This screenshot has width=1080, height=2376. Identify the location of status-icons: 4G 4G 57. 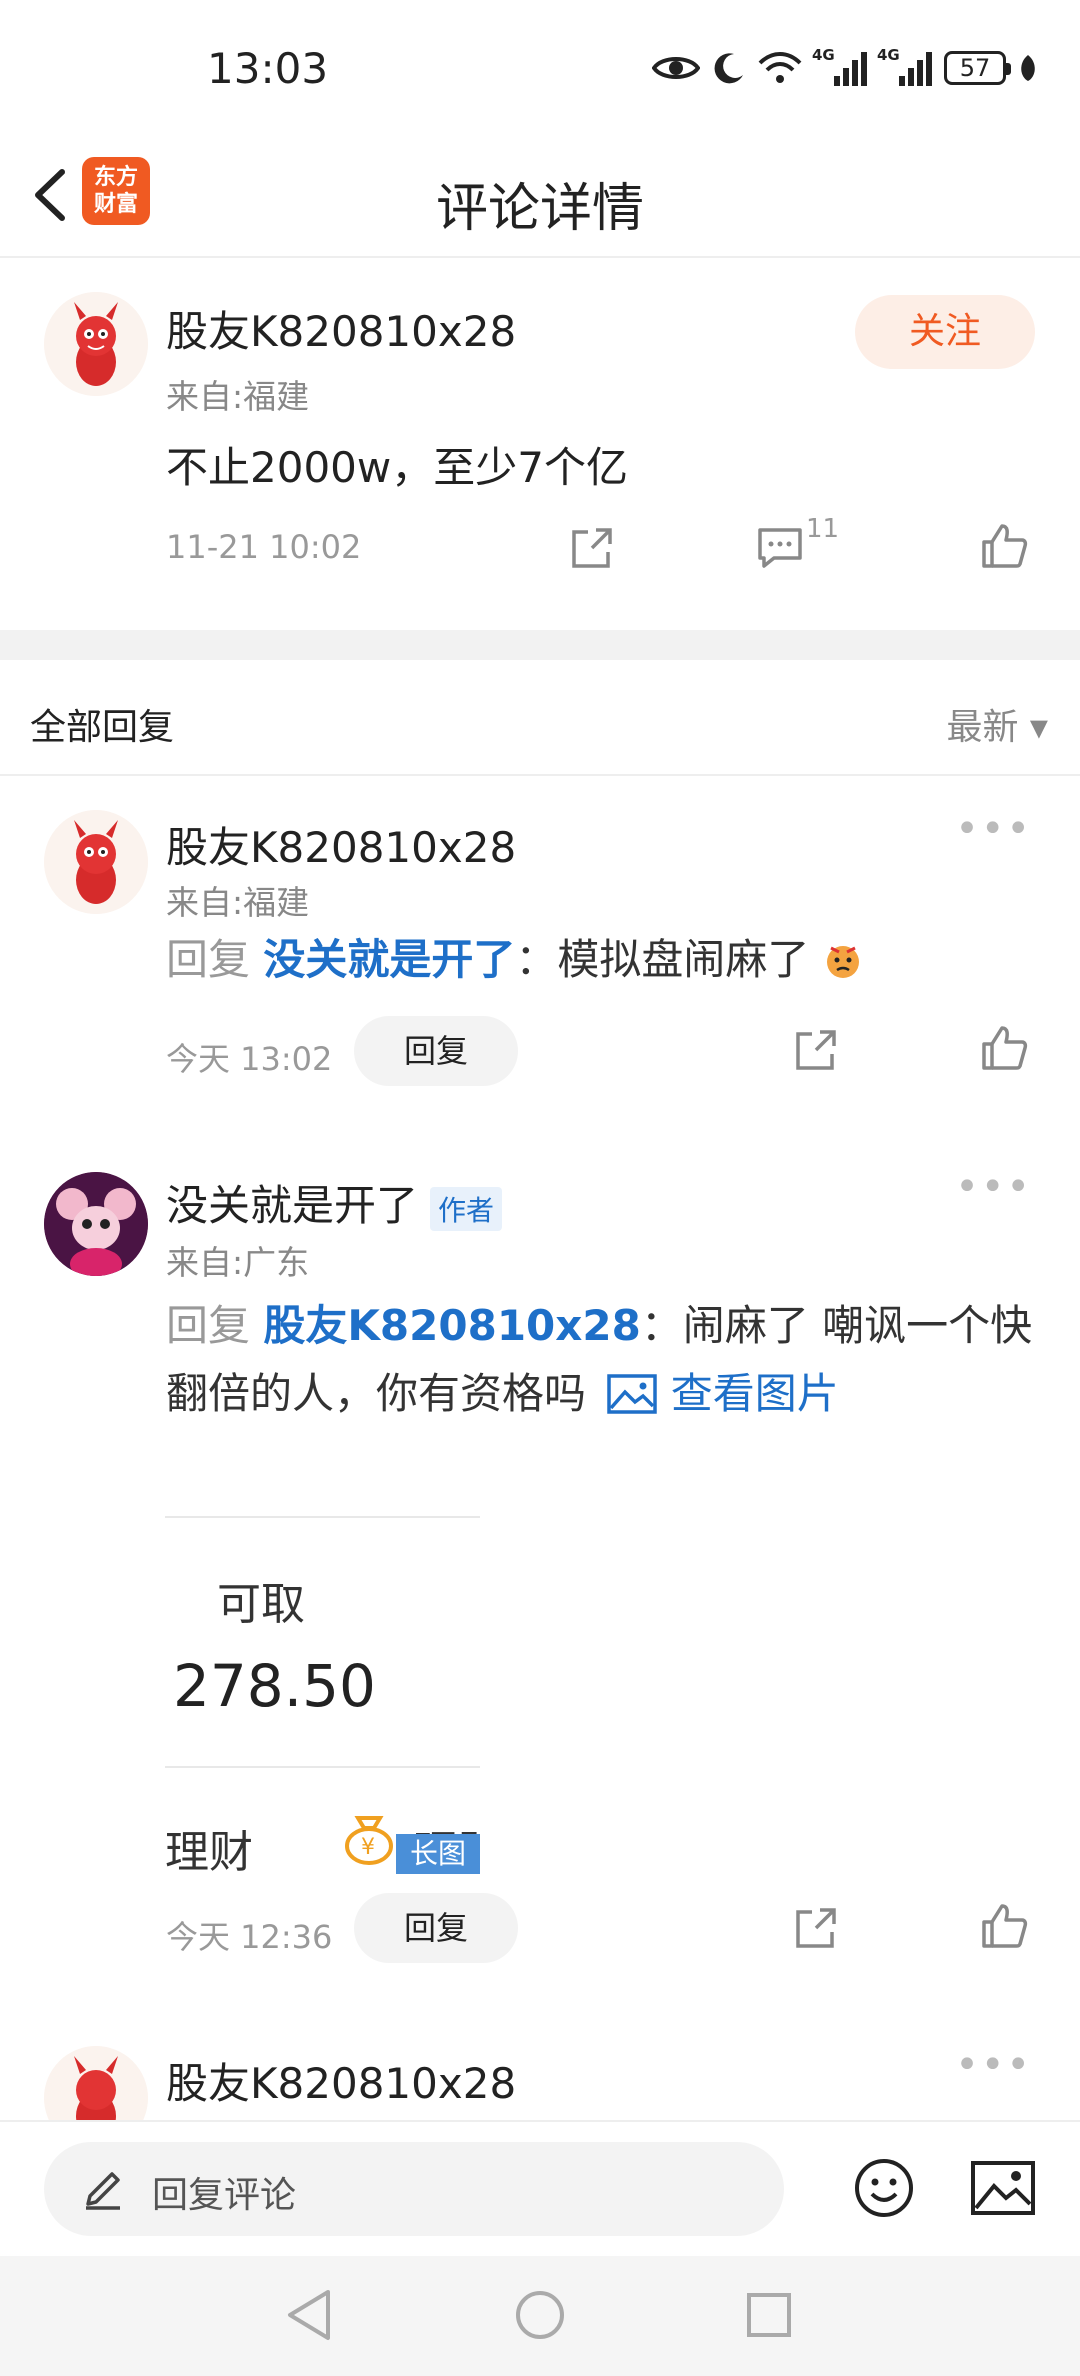
(845, 68).